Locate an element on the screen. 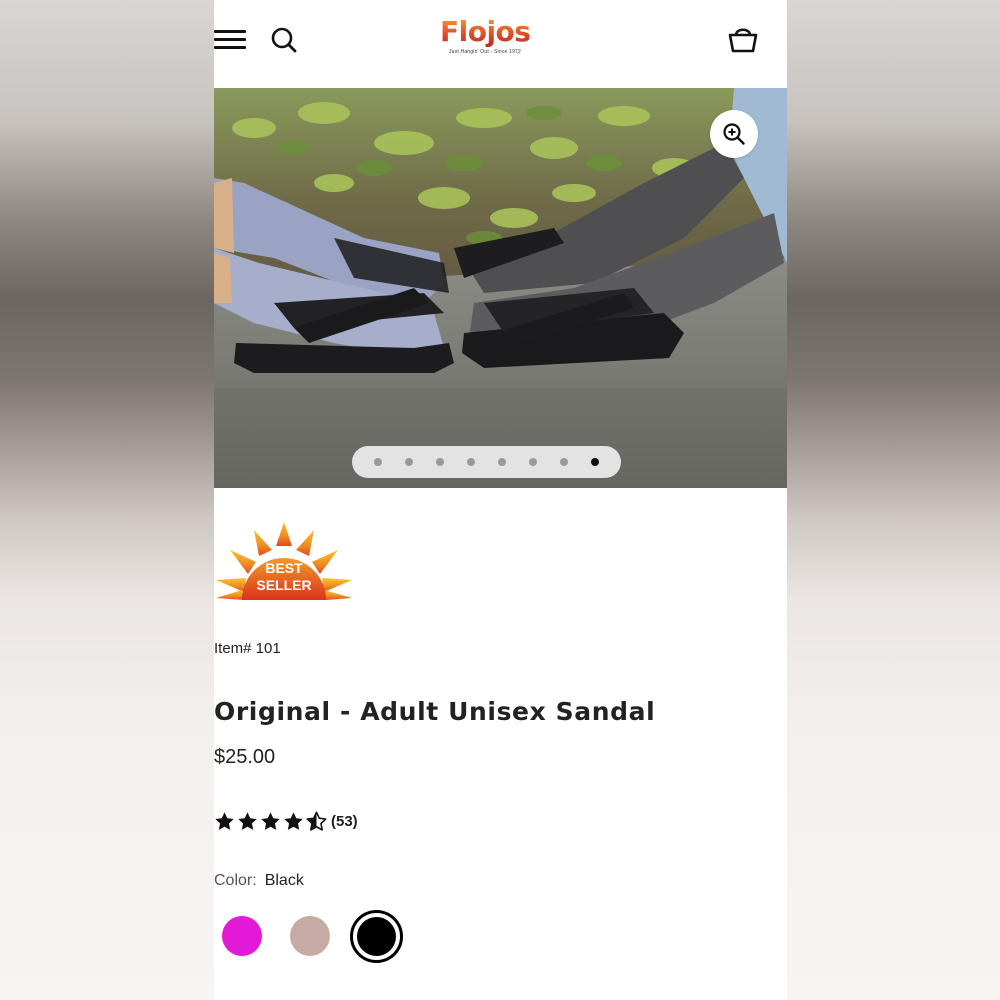 This screenshot has height=1000, width=1000. zoom-in-icon is located at coordinates (734, 134).